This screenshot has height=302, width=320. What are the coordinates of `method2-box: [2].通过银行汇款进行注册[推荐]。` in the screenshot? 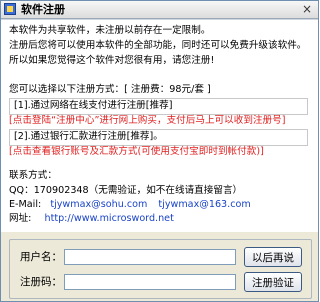 It's located at (158, 137).